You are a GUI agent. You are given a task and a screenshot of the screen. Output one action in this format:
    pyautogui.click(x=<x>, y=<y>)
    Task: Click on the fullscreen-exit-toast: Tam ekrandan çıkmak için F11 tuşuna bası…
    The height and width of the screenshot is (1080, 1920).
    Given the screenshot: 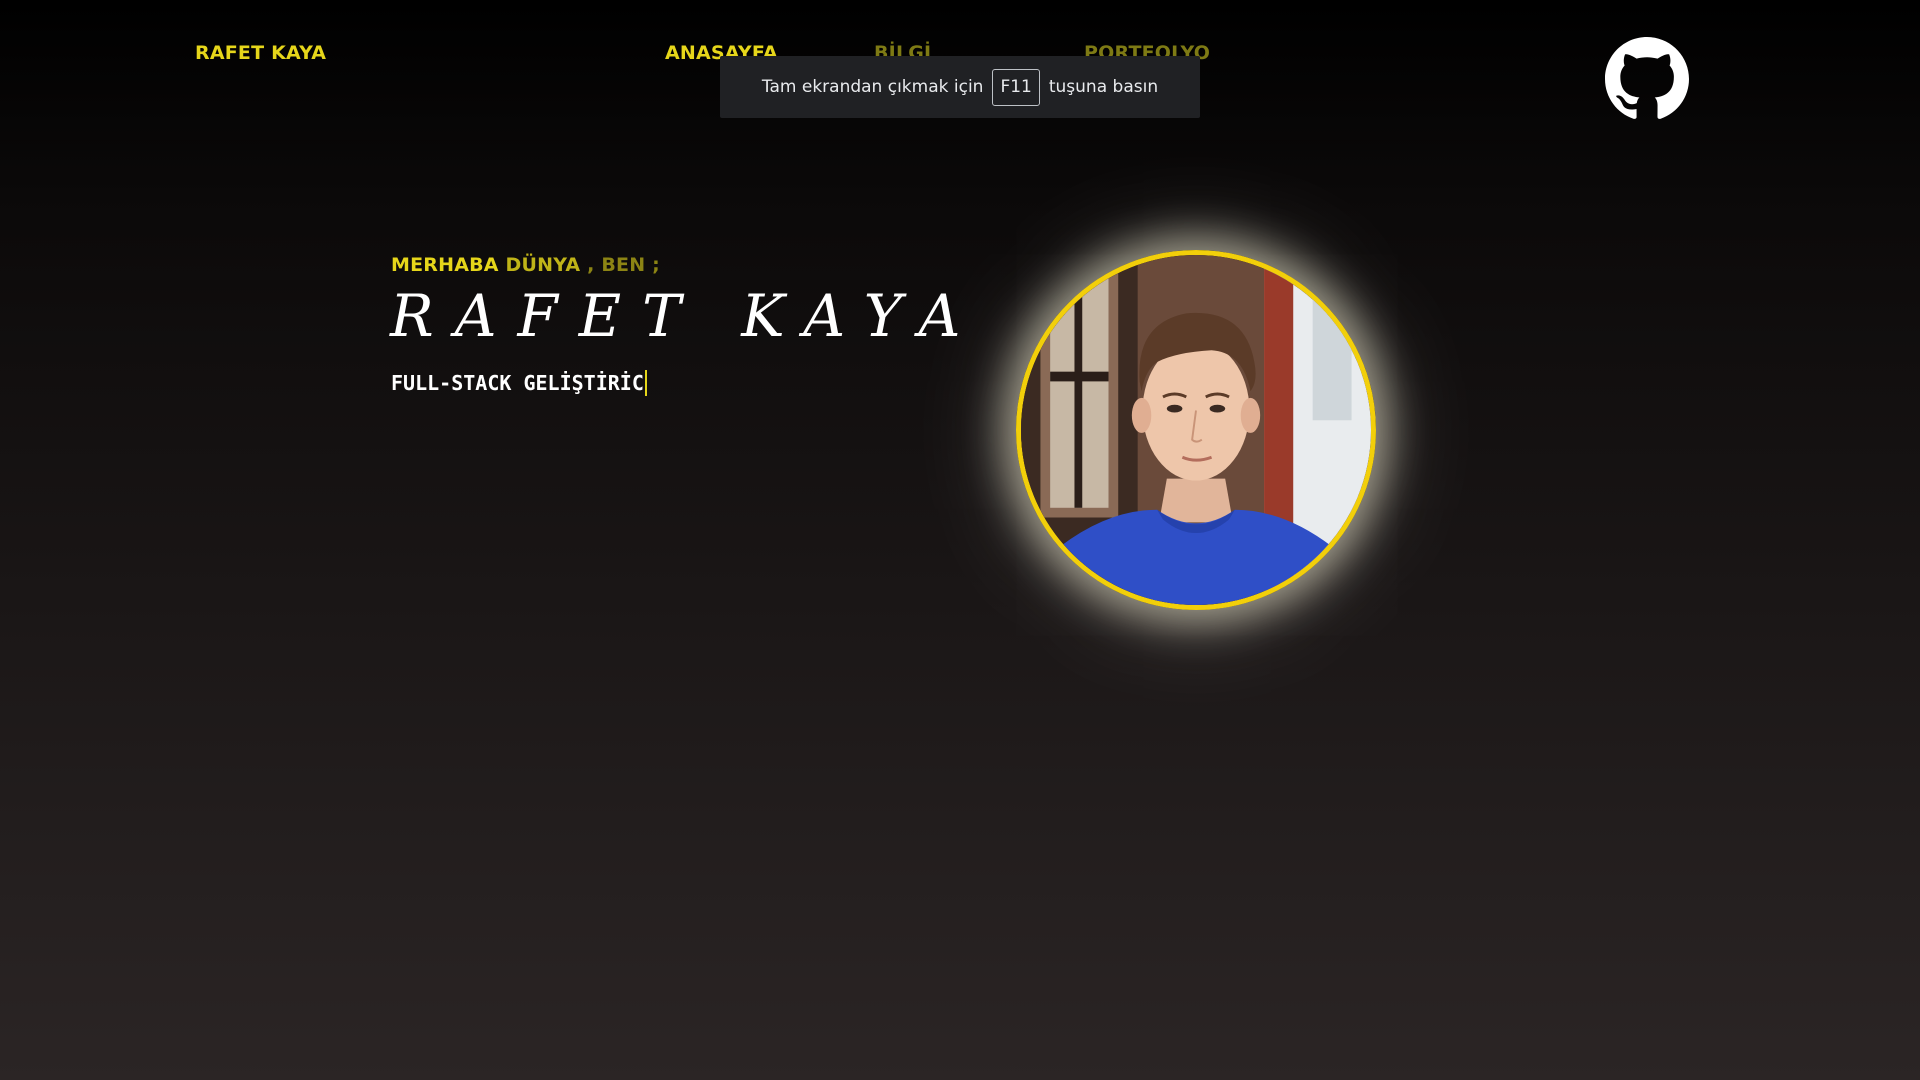 What is the action you would take?
    pyautogui.click(x=960, y=87)
    